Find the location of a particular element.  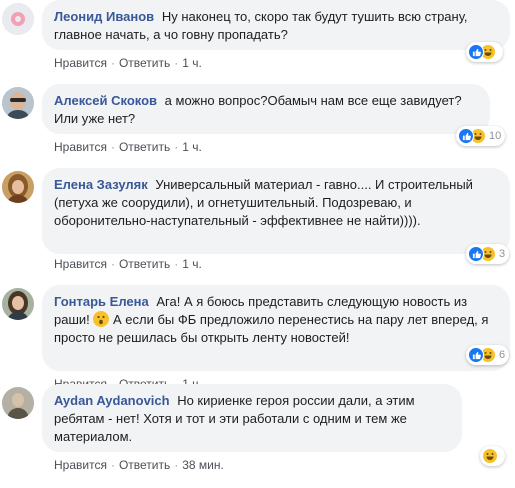

reaction-count: 10 is located at coordinates (495, 136).